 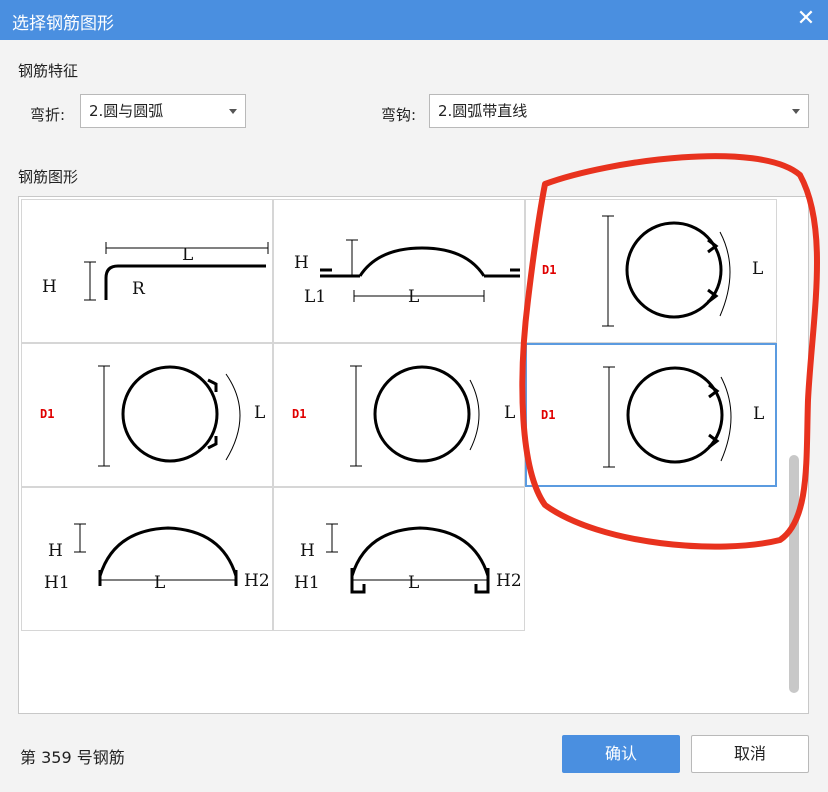 I want to click on shape-arc-hump-drawing: H L1 L, so click(x=407, y=273).